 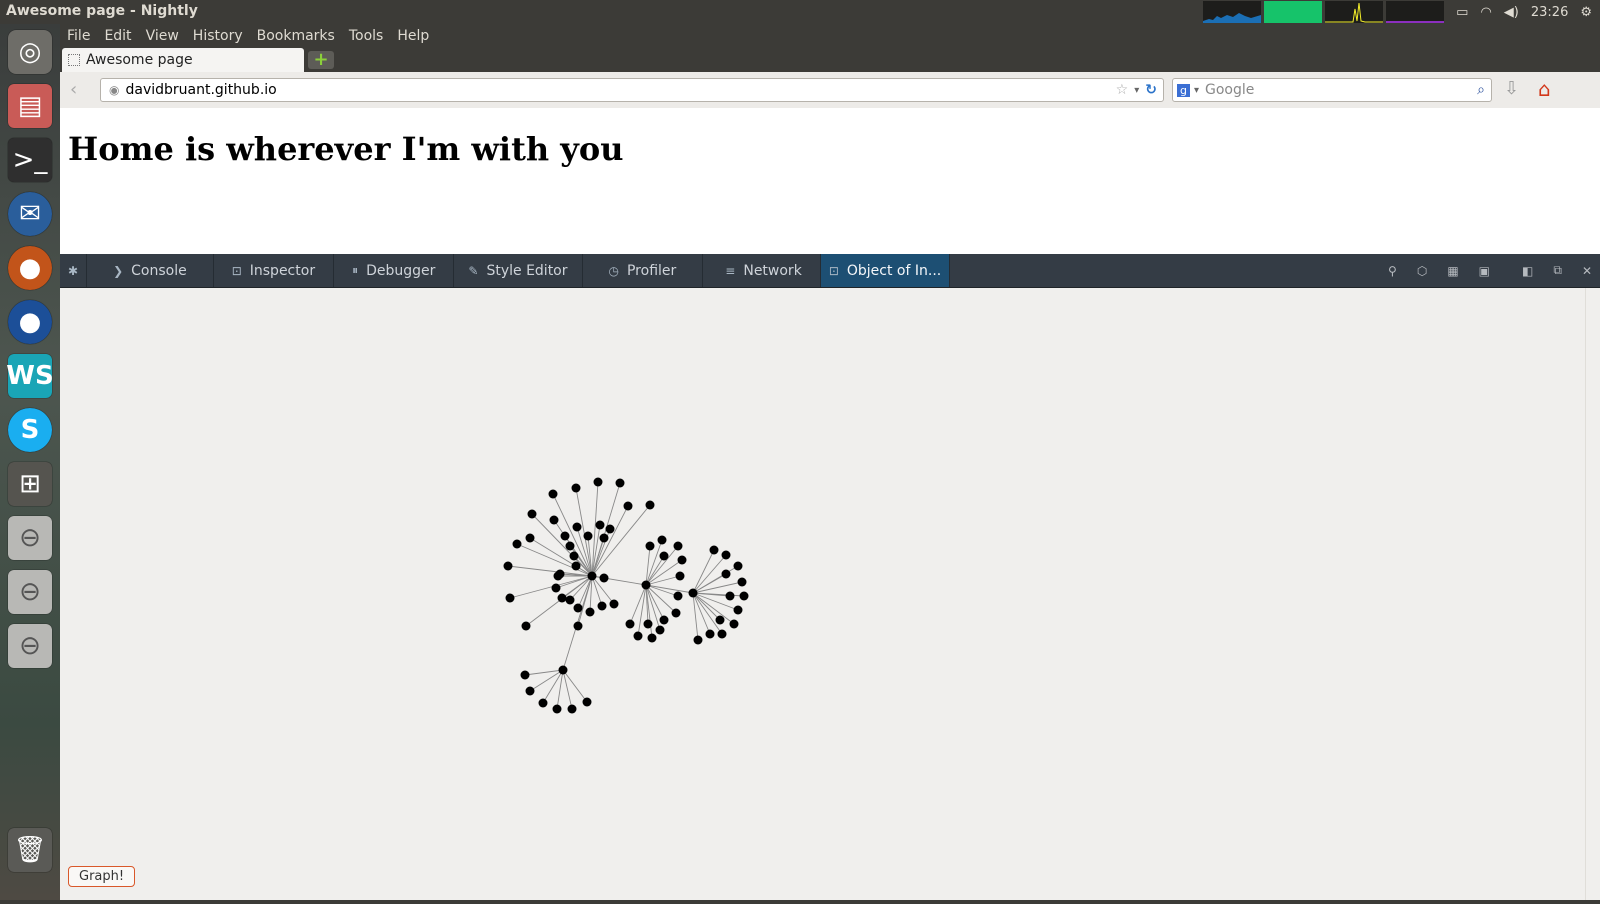 I want to click on home-icon: ⌂, so click(x=1544, y=89).